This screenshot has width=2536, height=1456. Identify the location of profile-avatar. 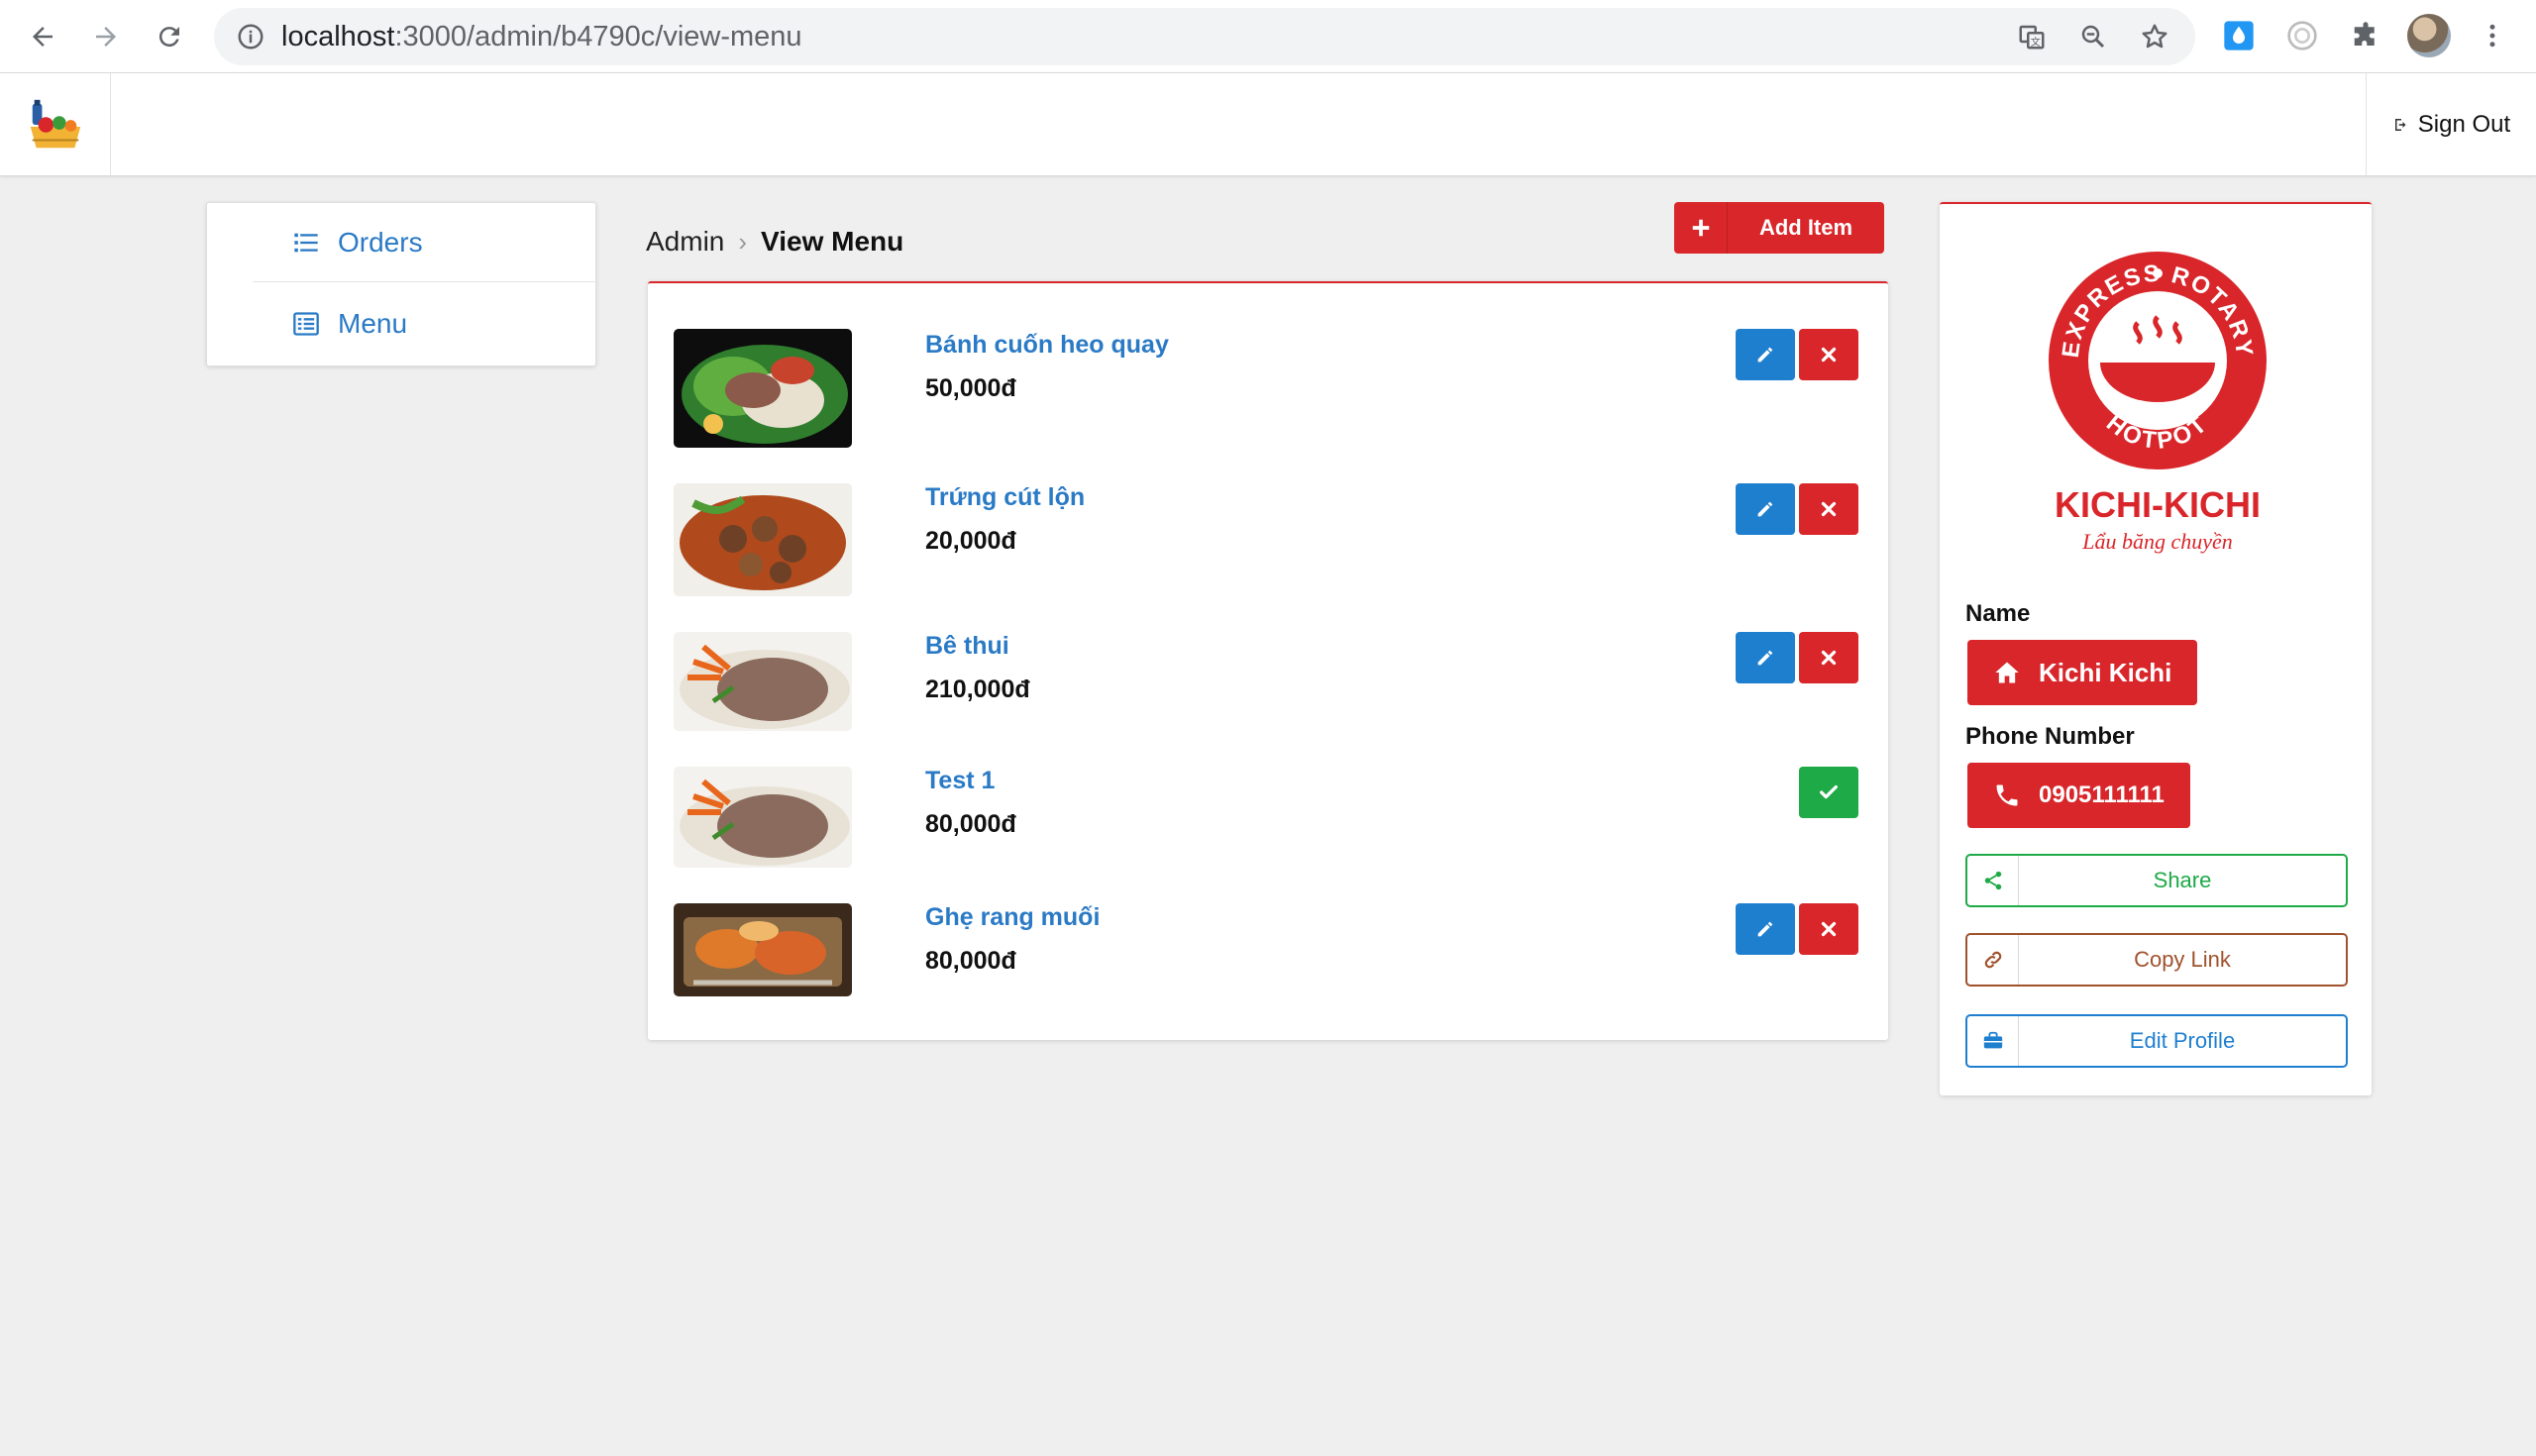
(2429, 35).